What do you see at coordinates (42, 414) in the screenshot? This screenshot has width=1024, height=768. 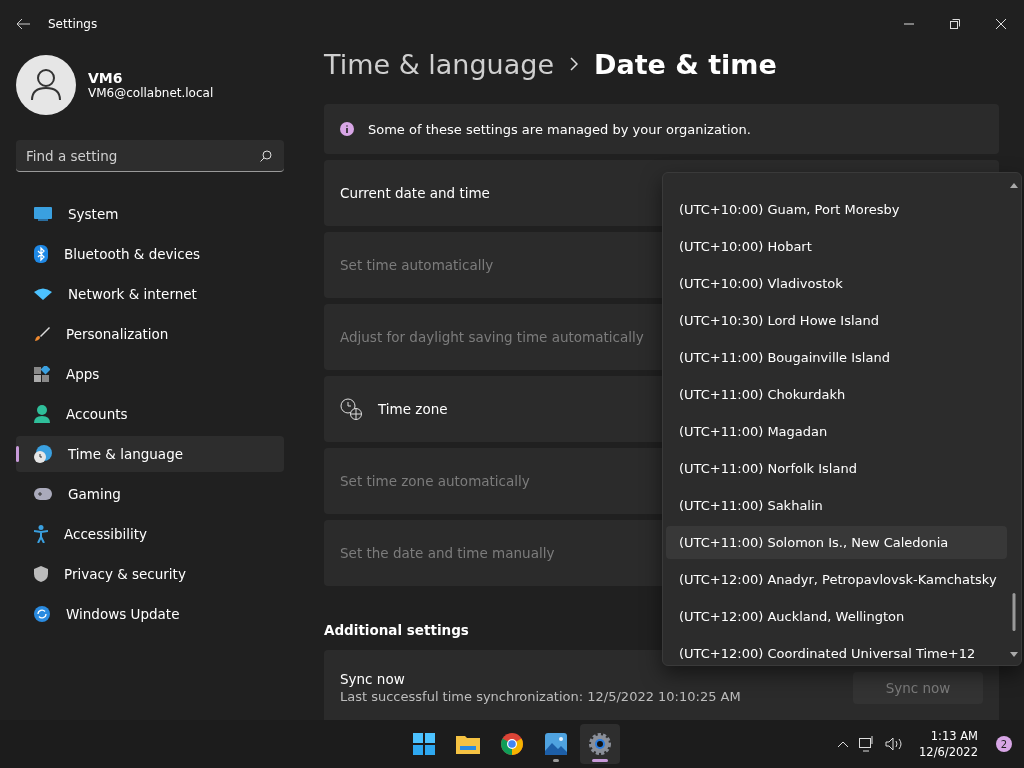 I see `person-icon` at bounding box center [42, 414].